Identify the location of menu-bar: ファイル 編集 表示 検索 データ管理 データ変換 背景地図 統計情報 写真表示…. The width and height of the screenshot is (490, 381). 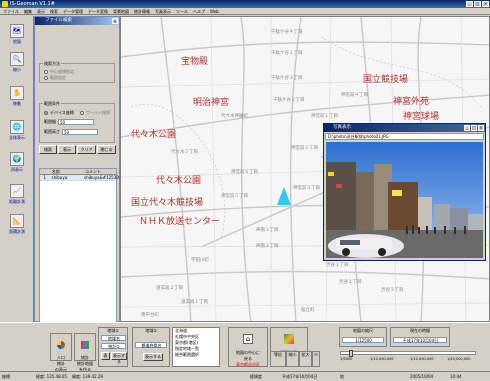
(245, 11).